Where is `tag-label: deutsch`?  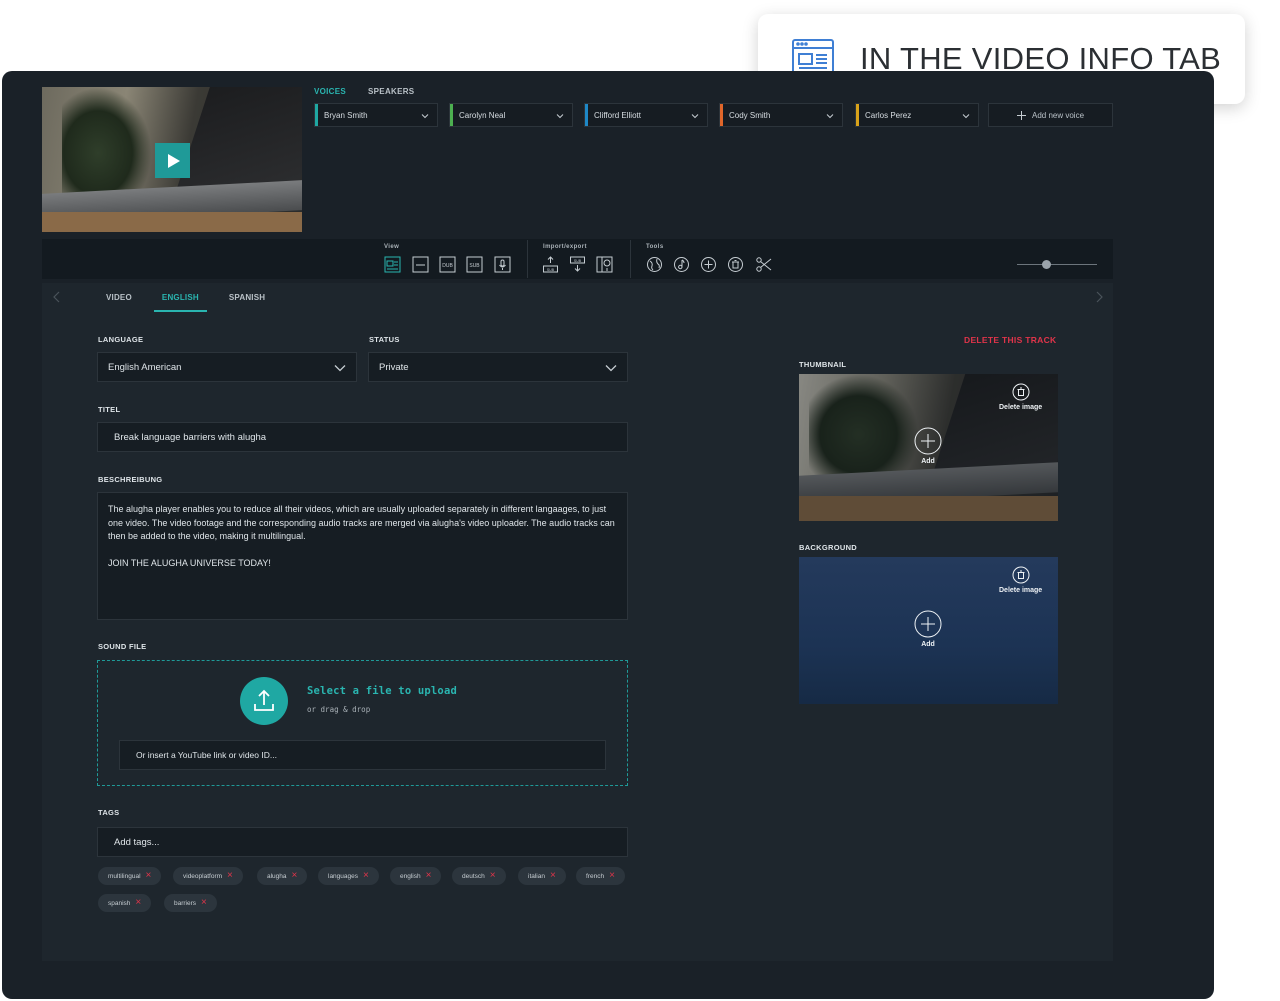
tag-label: deutsch is located at coordinates (473, 876).